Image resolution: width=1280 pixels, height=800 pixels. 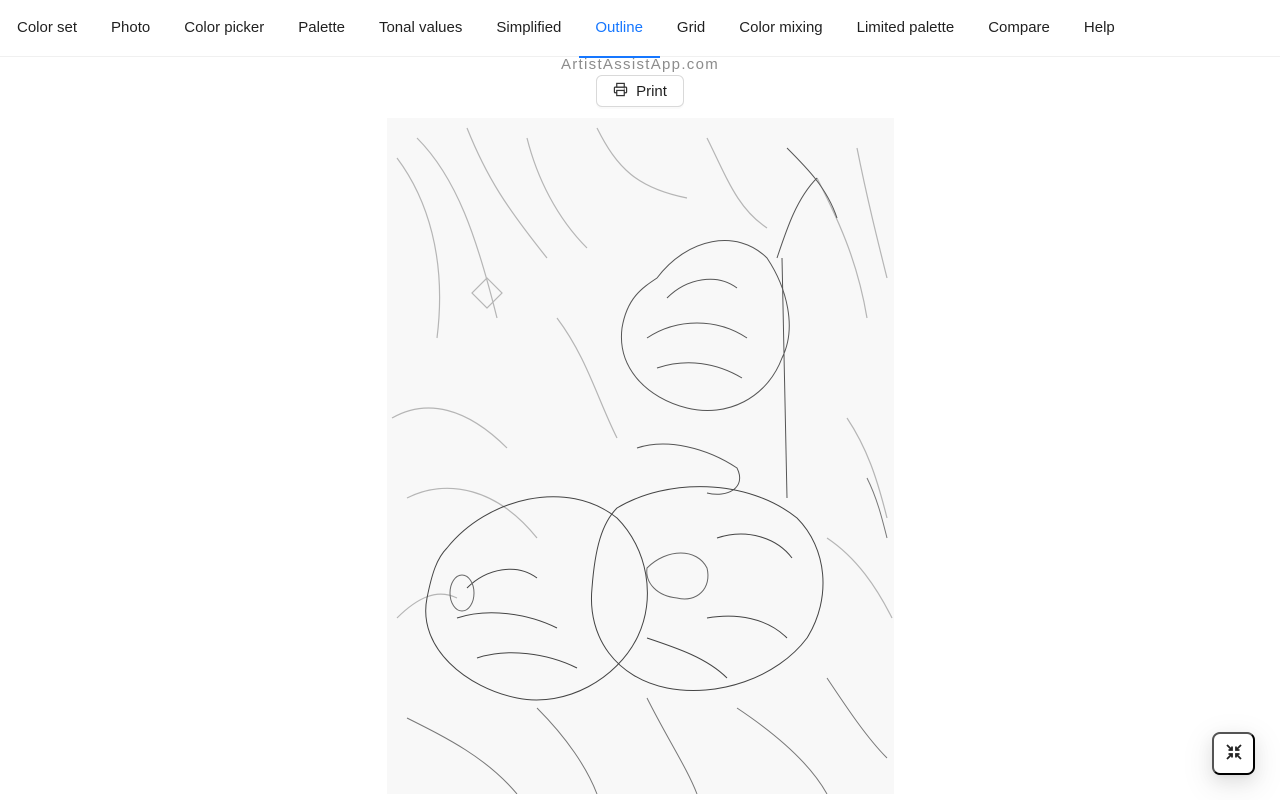 What do you see at coordinates (130, 28) in the screenshot?
I see `tab-photo: Photo` at bounding box center [130, 28].